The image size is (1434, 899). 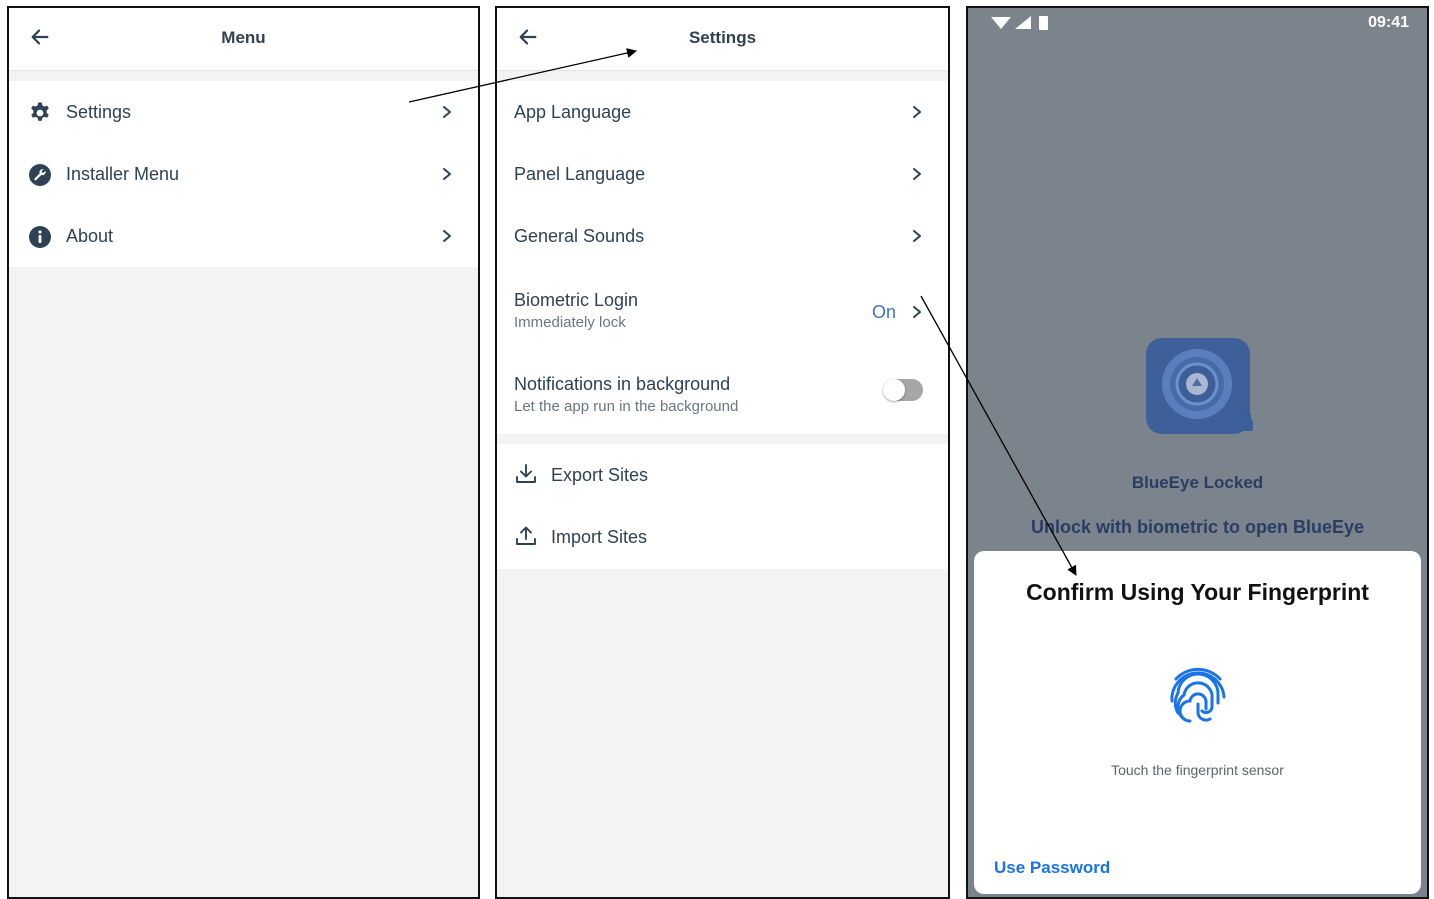 What do you see at coordinates (40, 237) in the screenshot?
I see `info-icon` at bounding box center [40, 237].